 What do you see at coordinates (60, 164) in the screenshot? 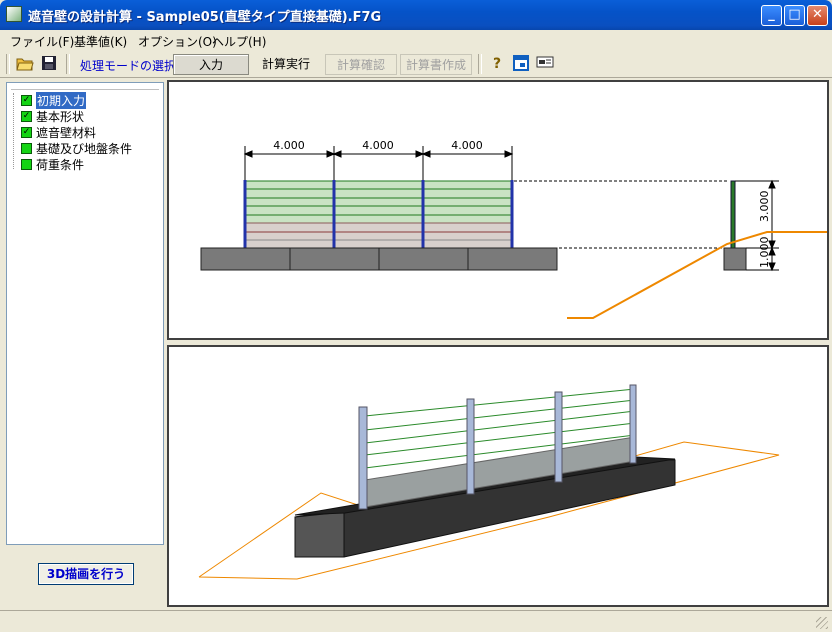
I see `tree-item-label: 荷重条件` at bounding box center [60, 164].